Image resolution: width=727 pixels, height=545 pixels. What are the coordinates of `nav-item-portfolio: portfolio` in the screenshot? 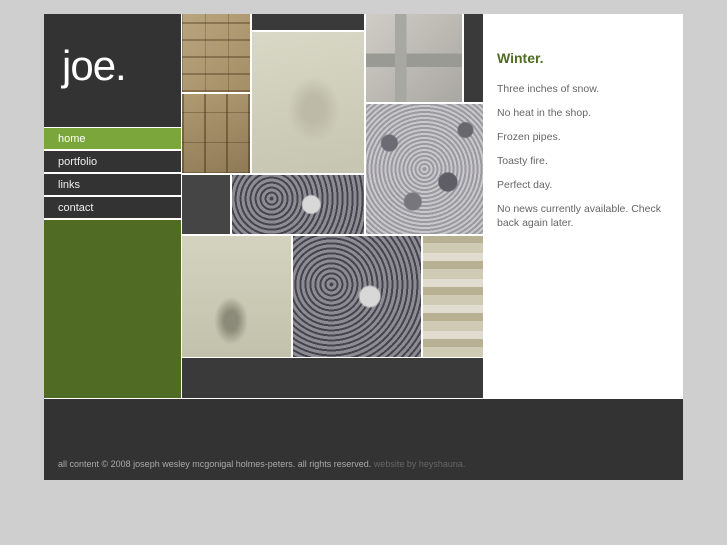 It's located at (112, 161).